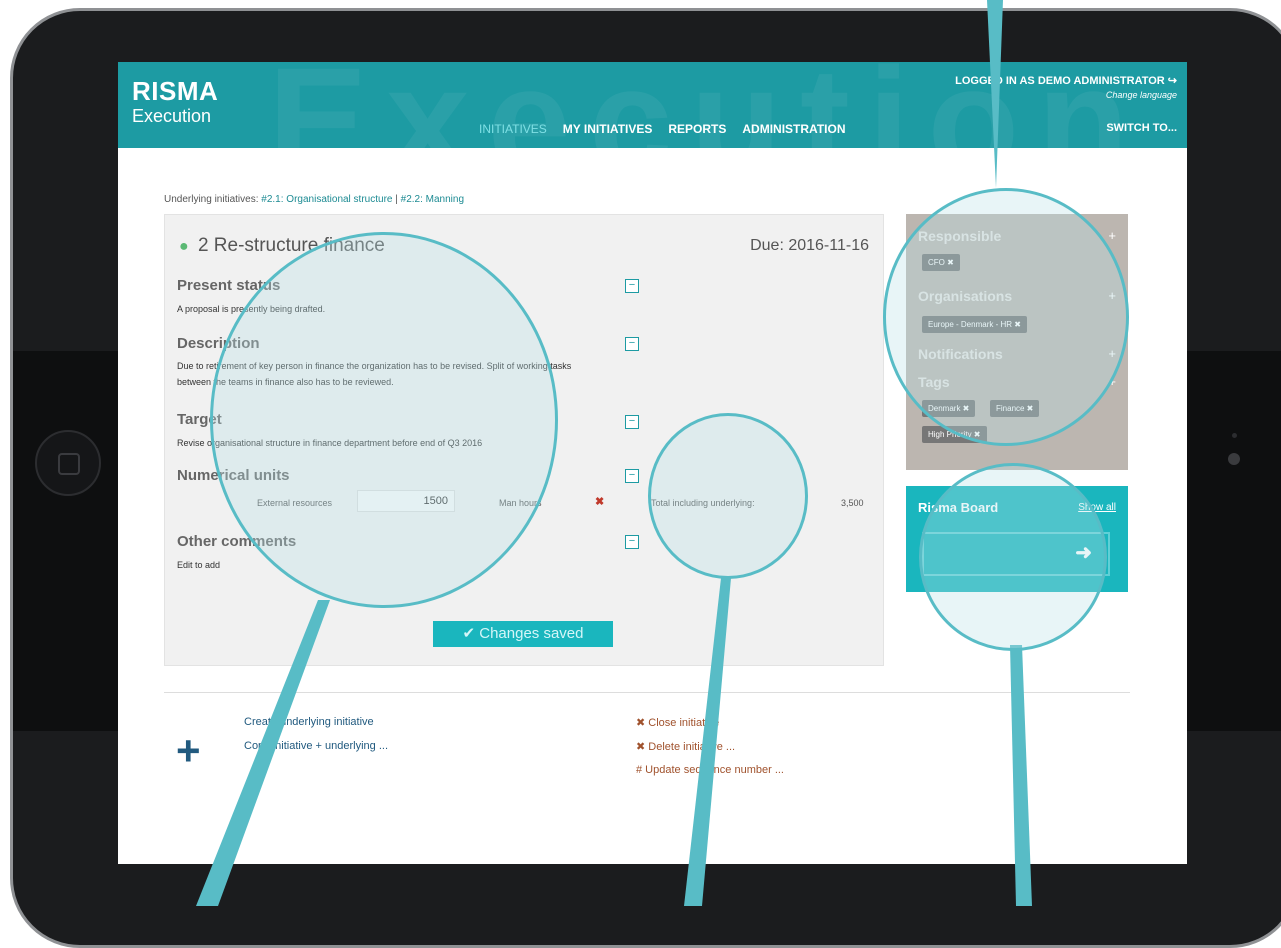  I want to click on pointer-top-right, so click(995, 94).